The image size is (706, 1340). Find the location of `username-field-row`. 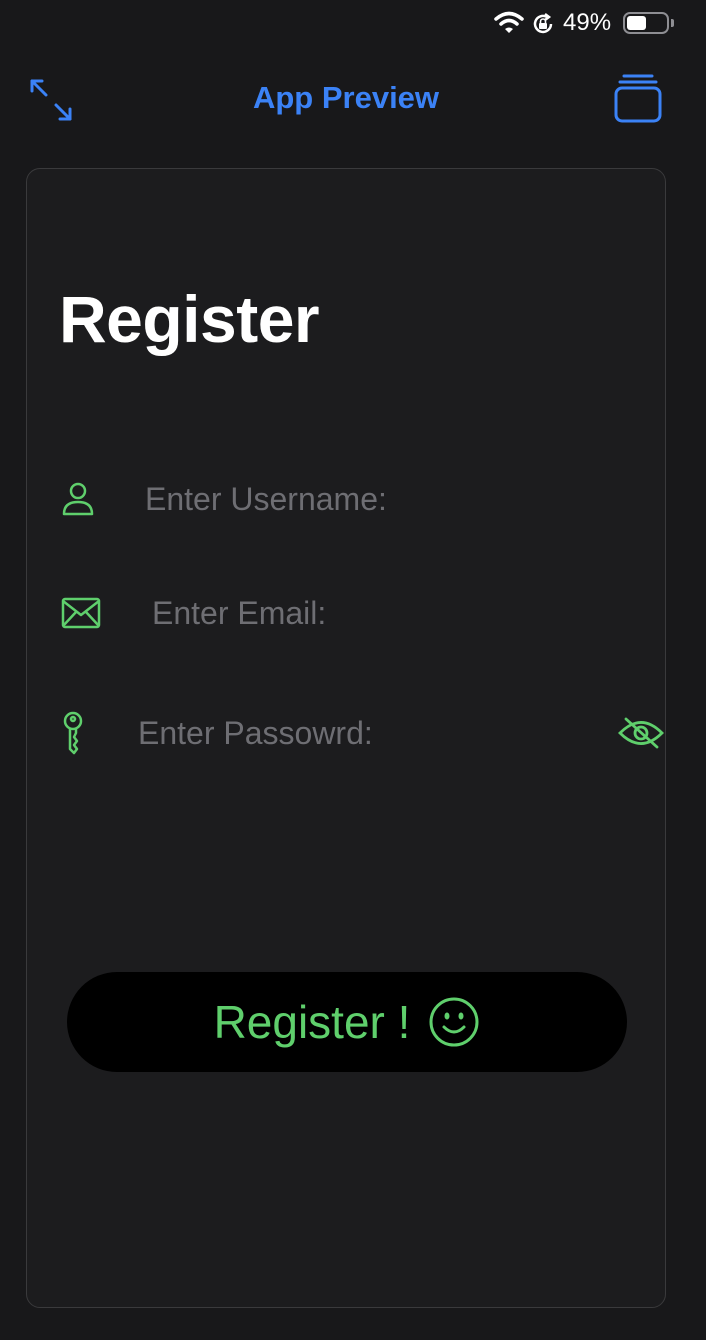

username-field-row is located at coordinates (371, 499).